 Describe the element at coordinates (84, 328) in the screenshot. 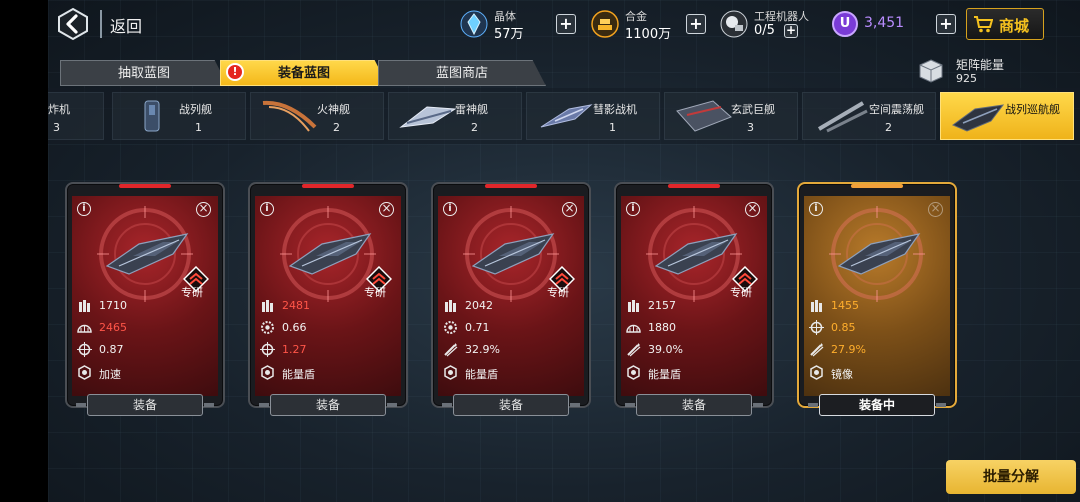

I see `shield-dome-icon` at that location.